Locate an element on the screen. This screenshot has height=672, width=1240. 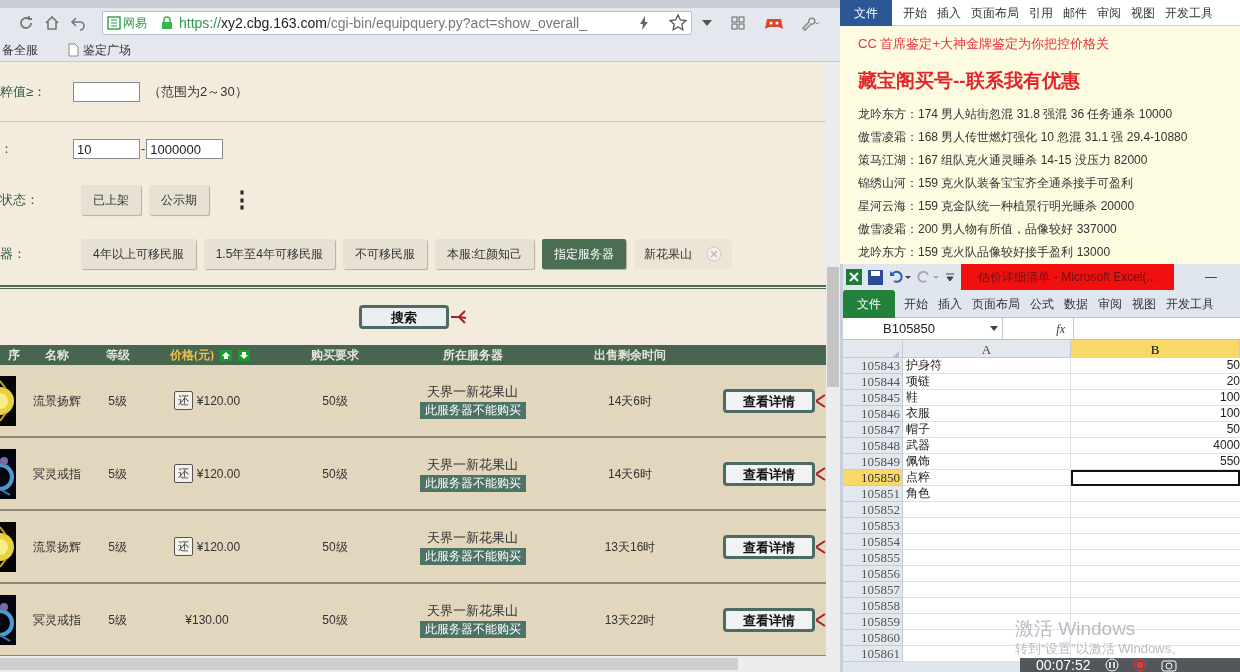
ribbon-tab: 数据 is located at coordinates (1076, 303).